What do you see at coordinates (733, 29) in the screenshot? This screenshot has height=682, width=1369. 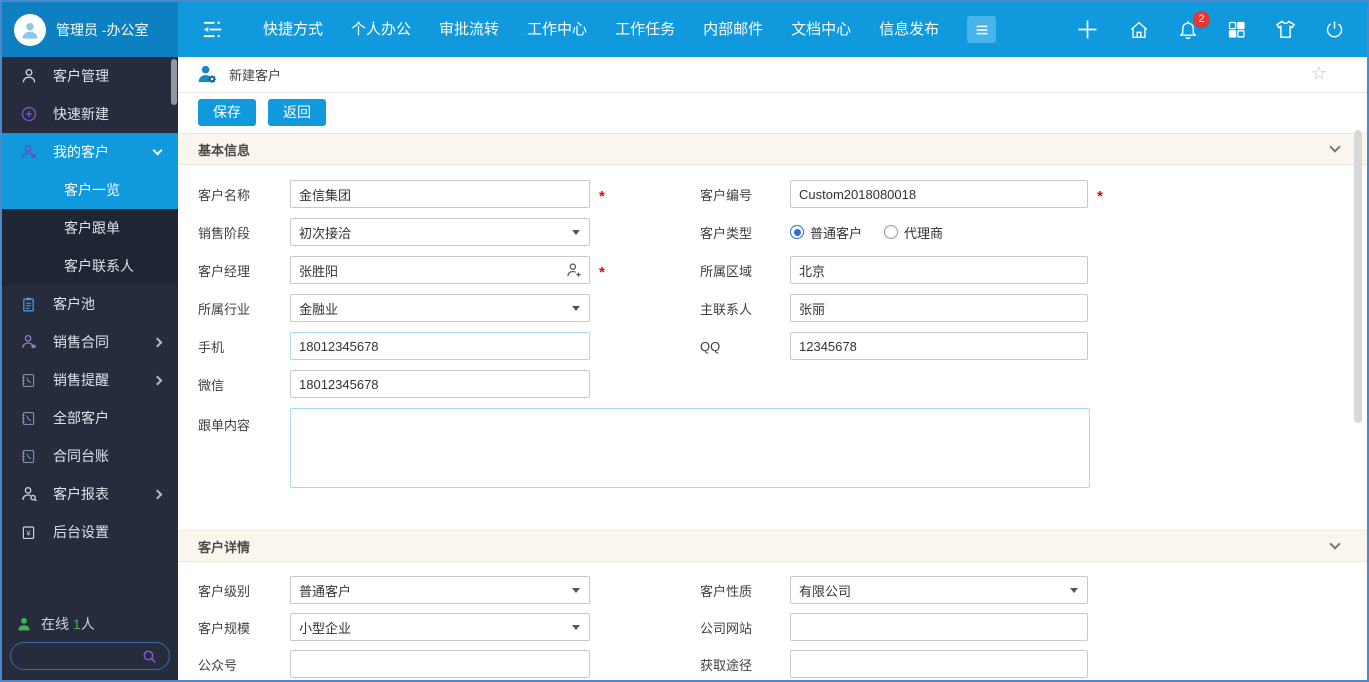 I see `nav-internal-mail: 内部邮件` at bounding box center [733, 29].